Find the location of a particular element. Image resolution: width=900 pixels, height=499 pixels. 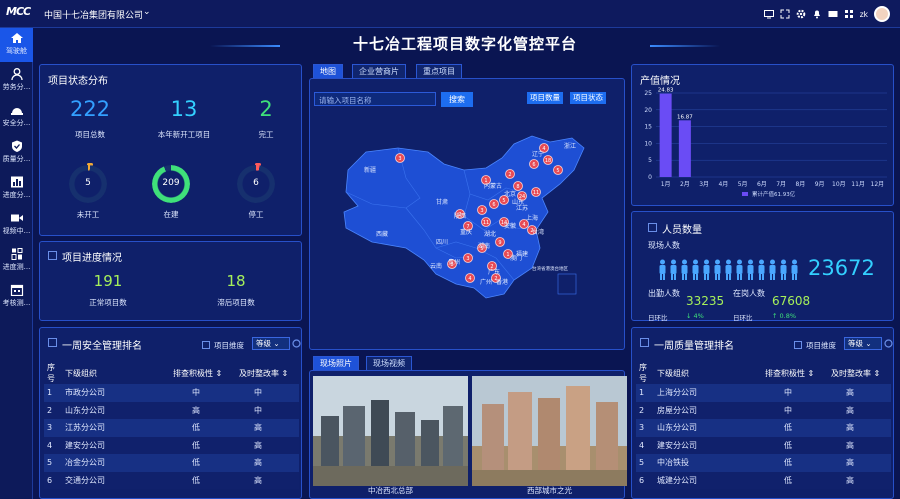

province-label-hongkong: 香港 is located at coordinates (502, 282).